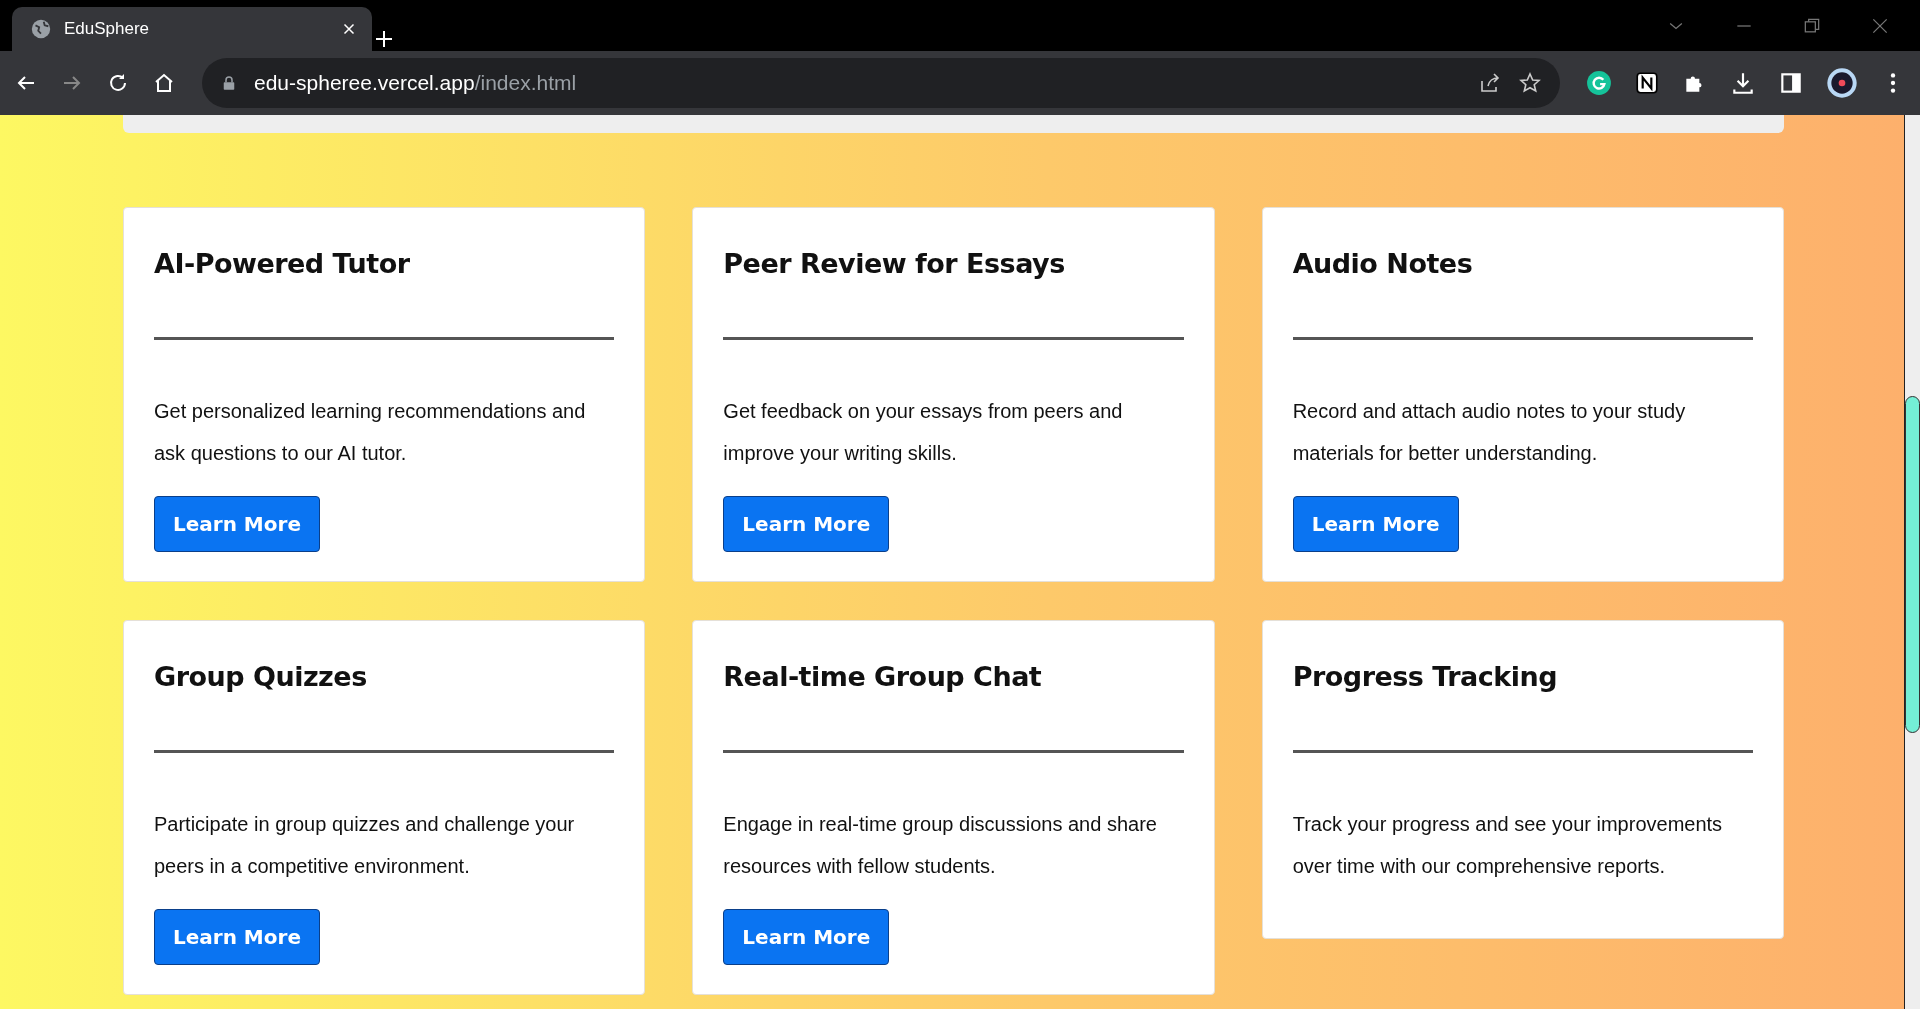 This screenshot has width=1920, height=1009. I want to click on side-panel-icon, so click(1791, 83).